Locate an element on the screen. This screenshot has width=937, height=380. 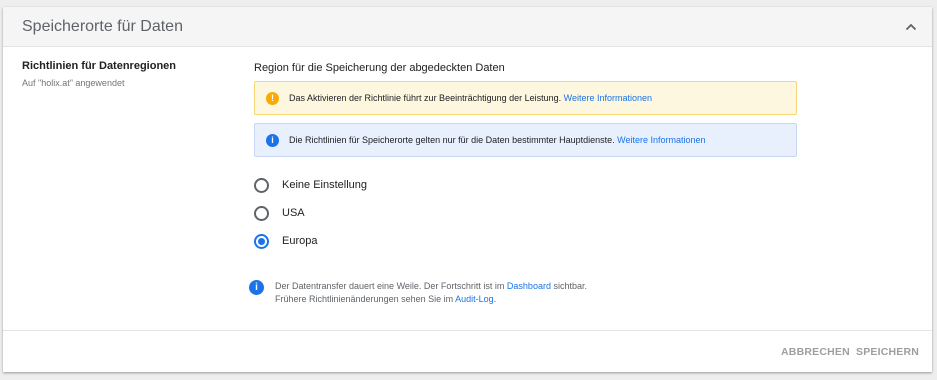
radio-button-none is located at coordinates (261, 185).